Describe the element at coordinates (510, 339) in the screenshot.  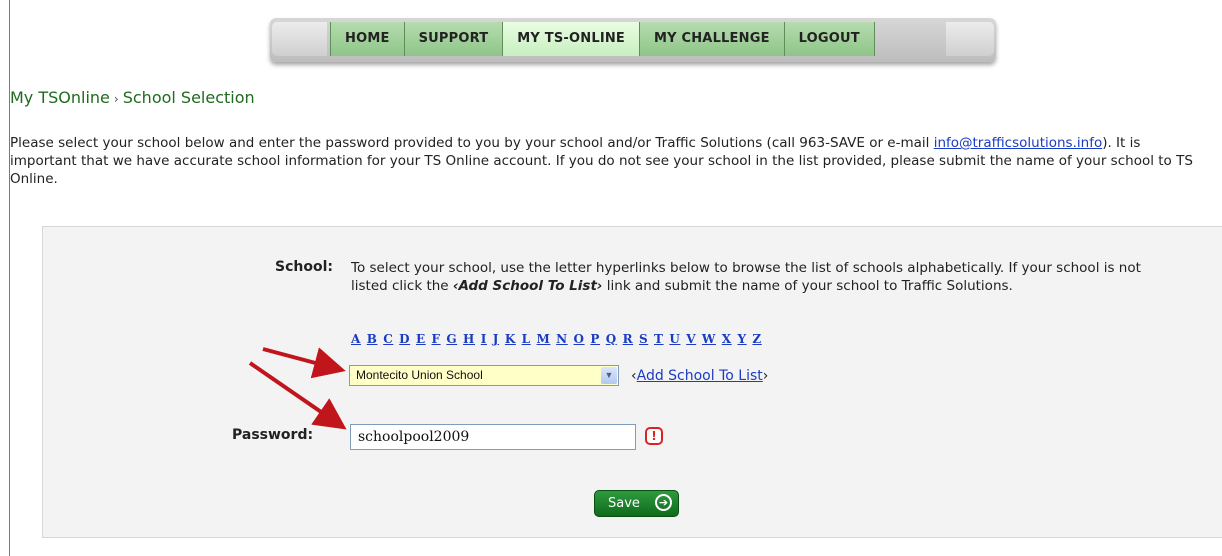
I see `letter-link-k: K` at that location.